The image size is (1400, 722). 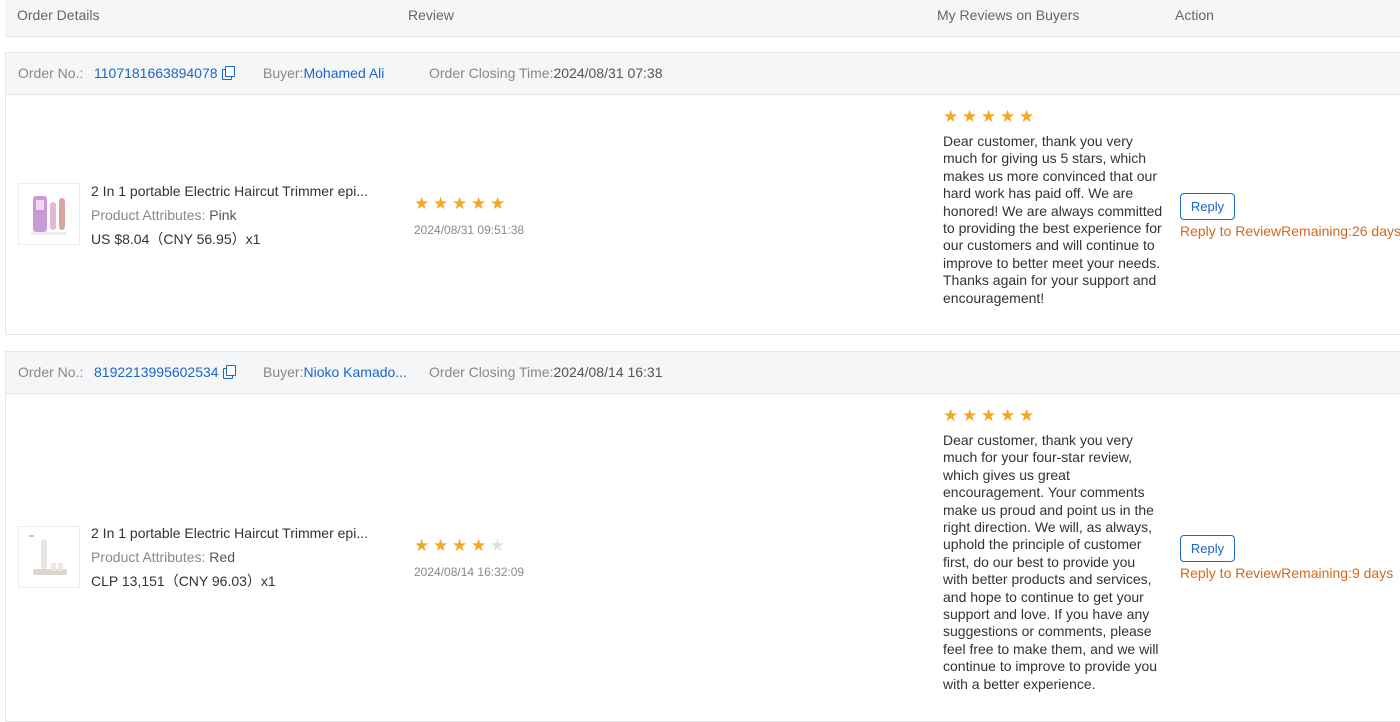 What do you see at coordinates (431, 15) in the screenshot?
I see `col-review: Review` at bounding box center [431, 15].